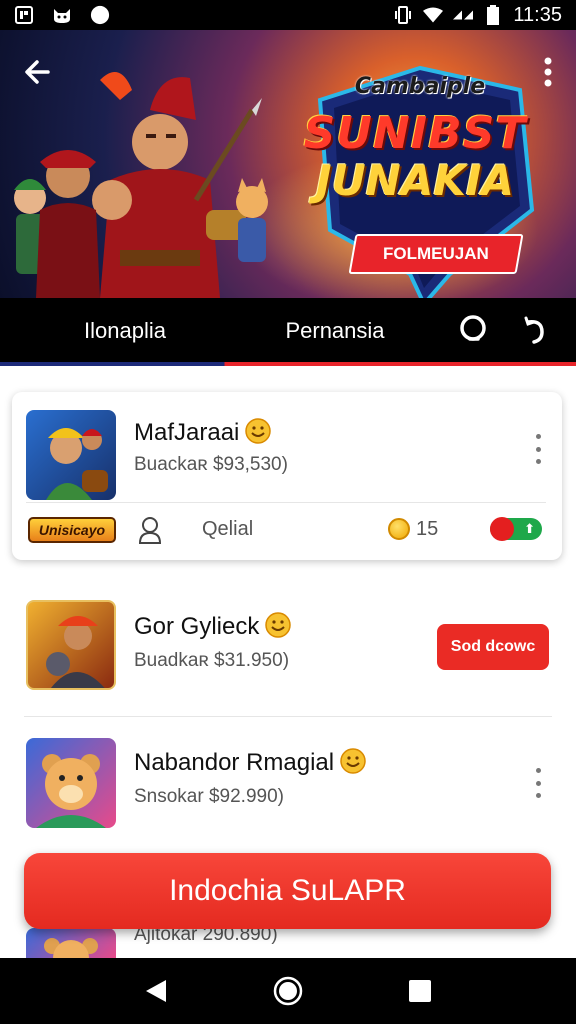 The width and height of the screenshot is (576, 1024). Describe the element at coordinates (516, 529) in the screenshot. I see `toggle-switch: ⬆` at that location.